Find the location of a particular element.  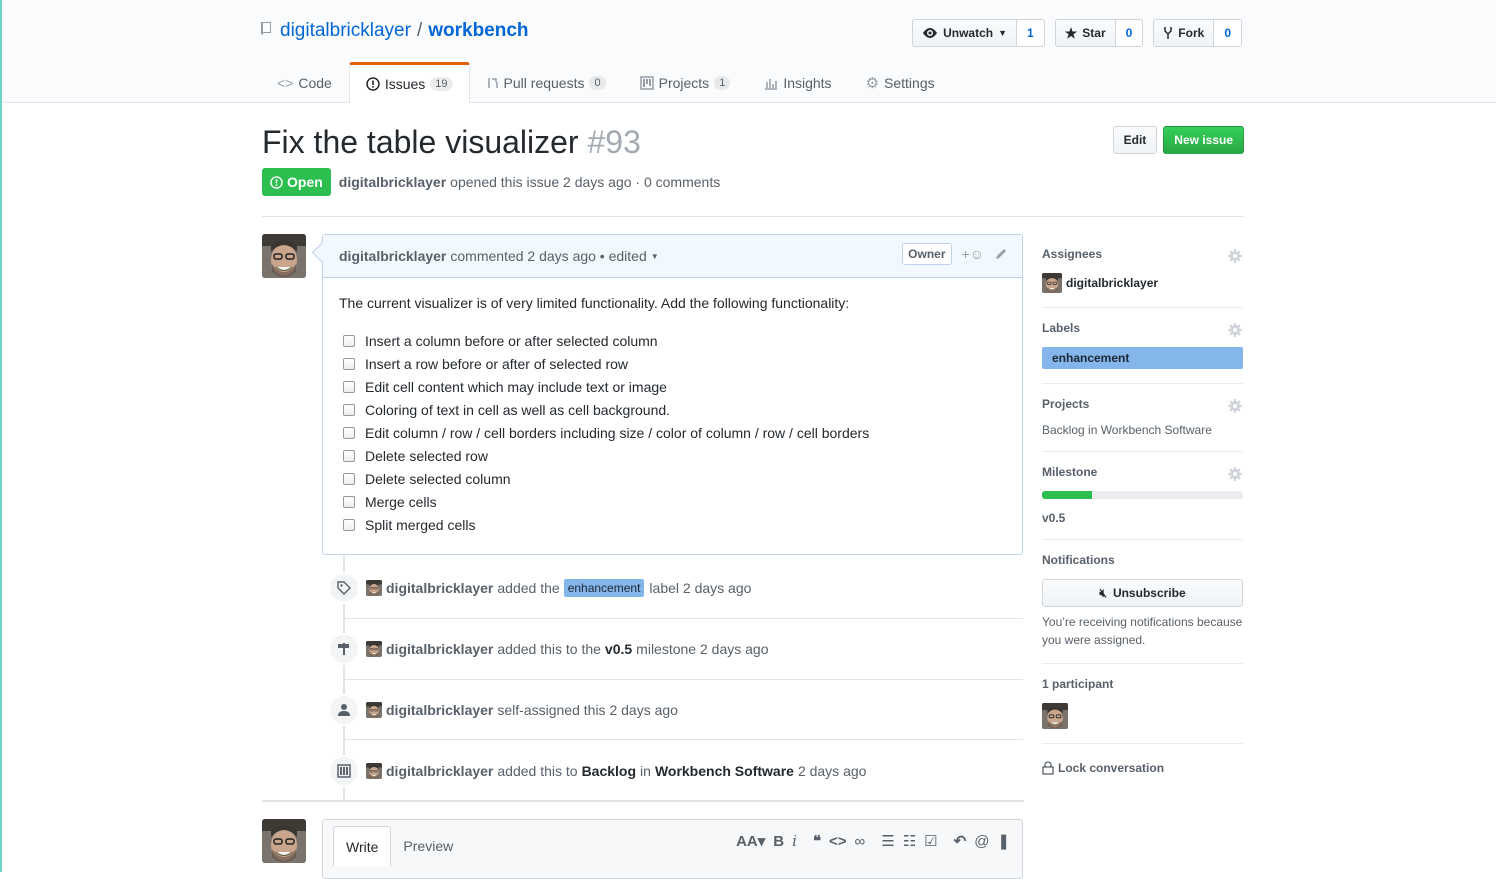

issue-number: #93 is located at coordinates (614, 142).